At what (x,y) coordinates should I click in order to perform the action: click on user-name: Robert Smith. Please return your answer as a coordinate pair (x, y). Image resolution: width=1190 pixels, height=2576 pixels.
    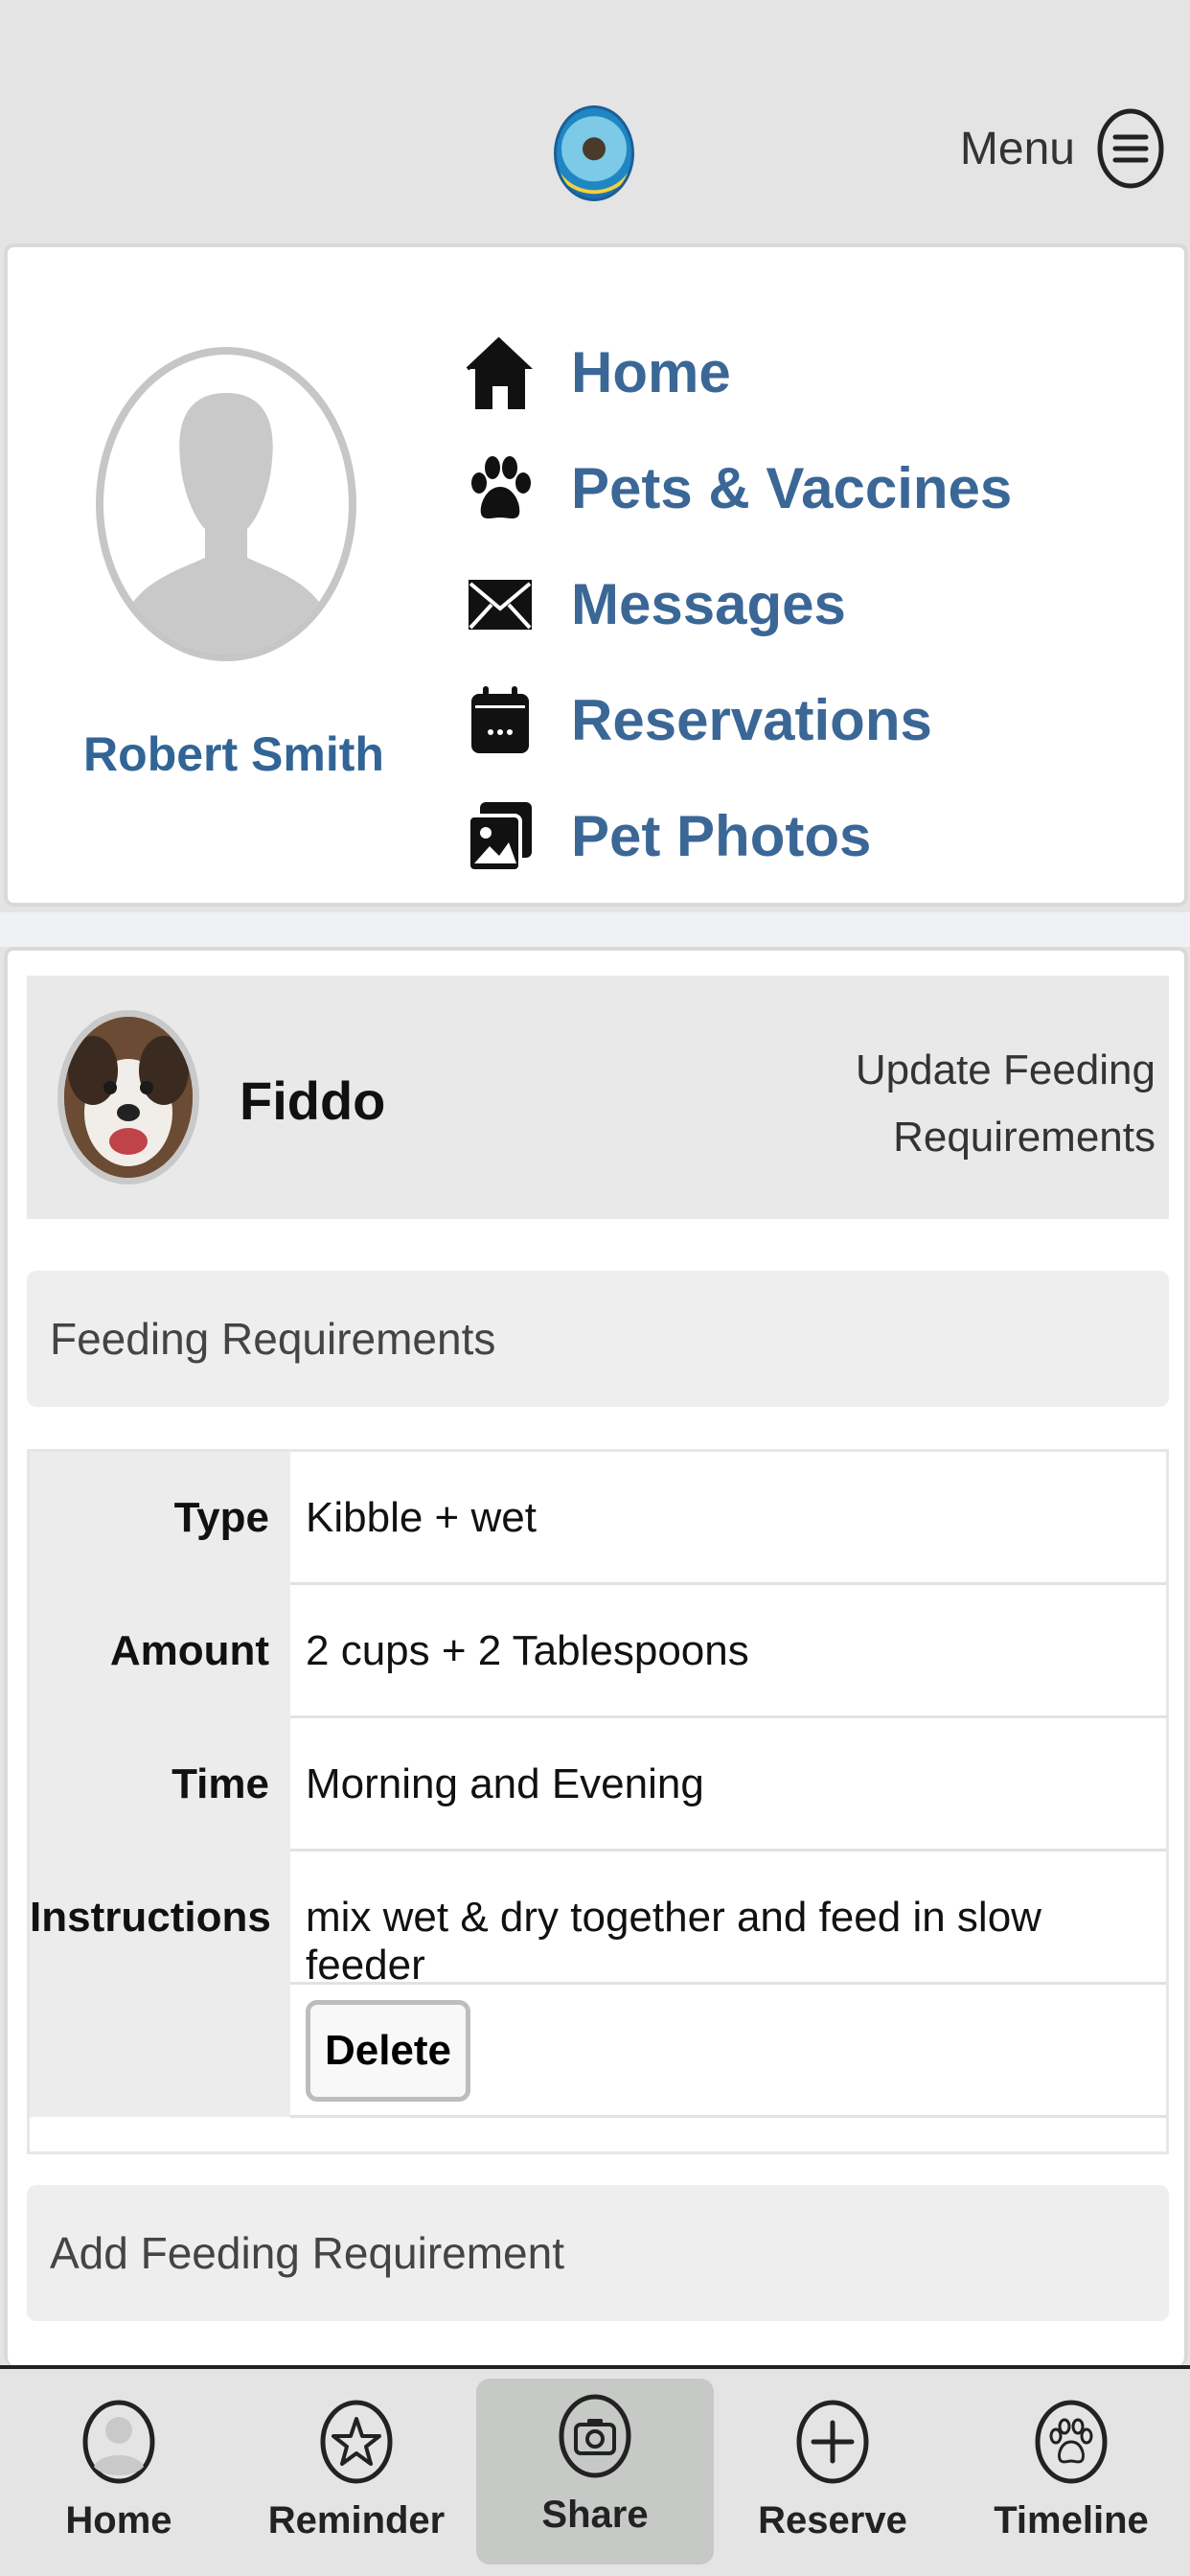
    Looking at the image, I should click on (234, 754).